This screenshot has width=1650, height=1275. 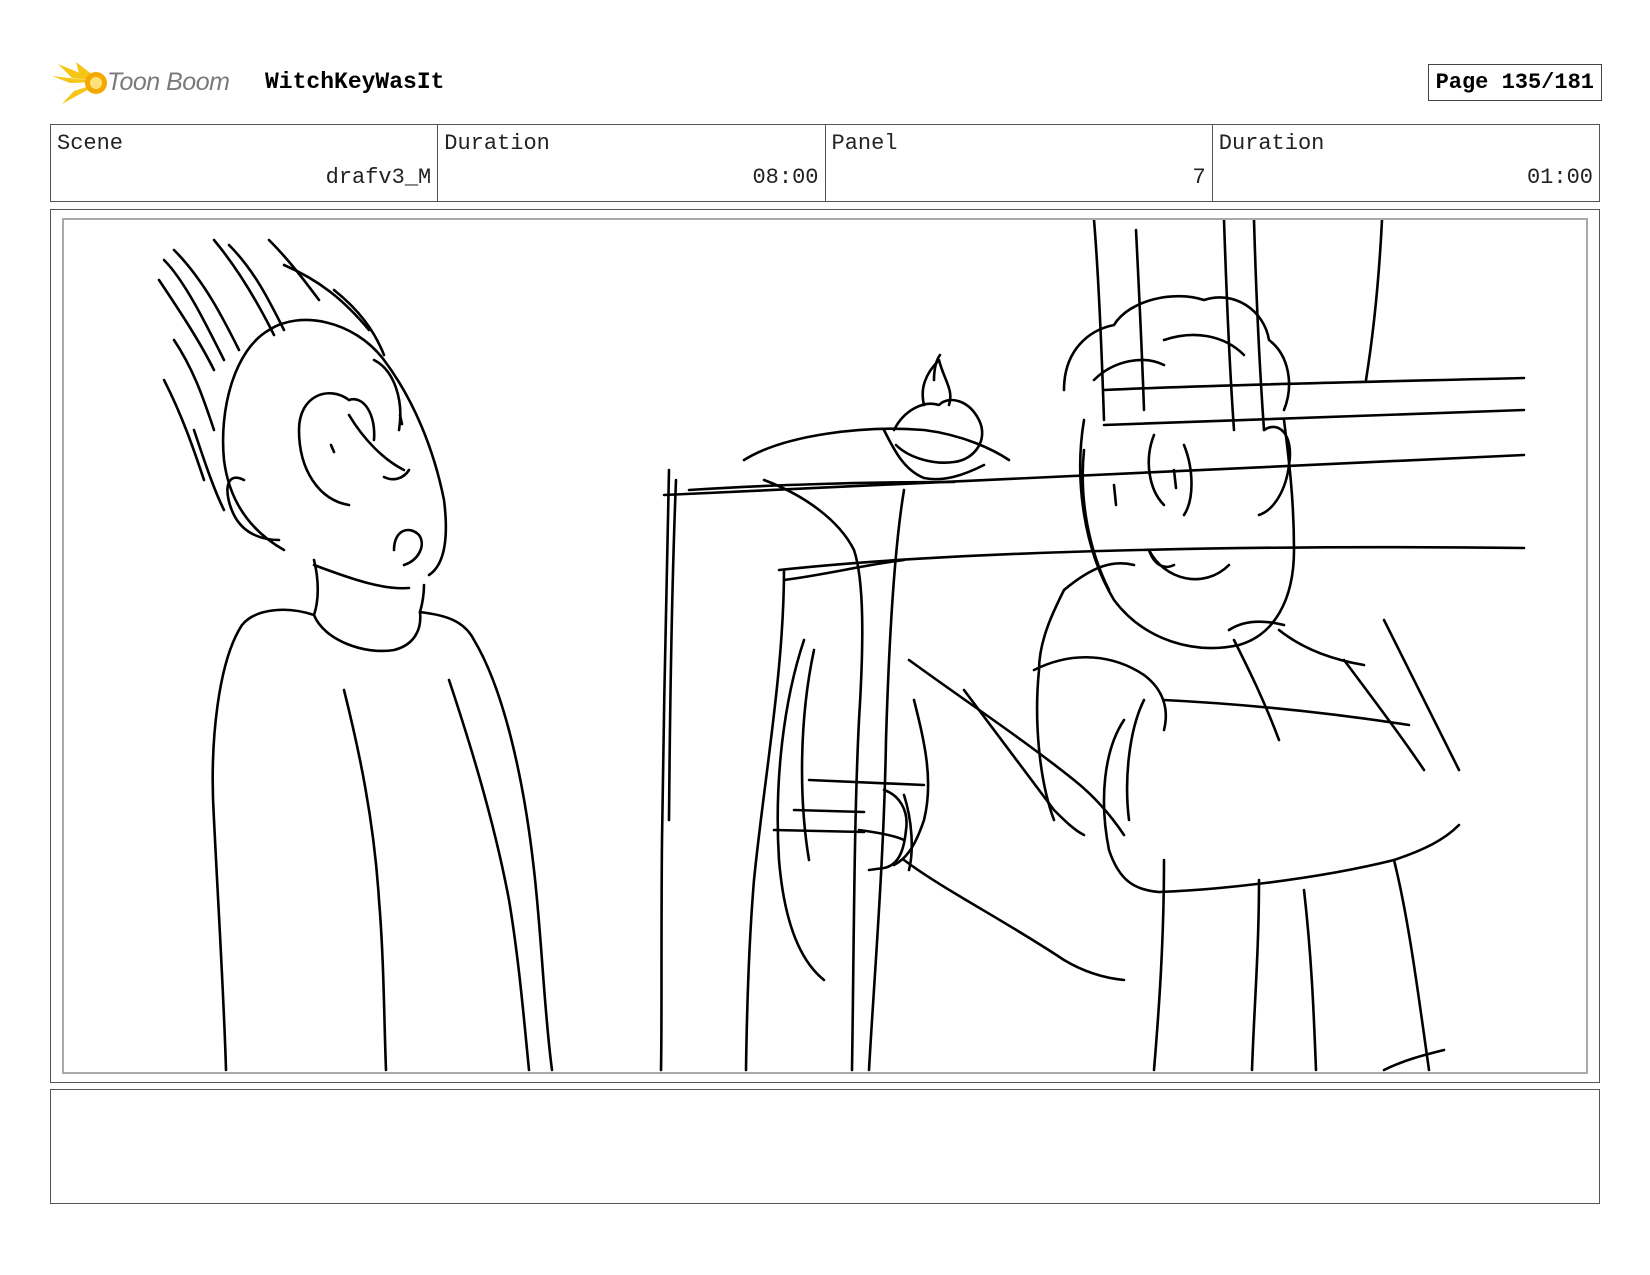 I want to click on toon-boom-logo: Toon Boom, so click(x=152, y=83).